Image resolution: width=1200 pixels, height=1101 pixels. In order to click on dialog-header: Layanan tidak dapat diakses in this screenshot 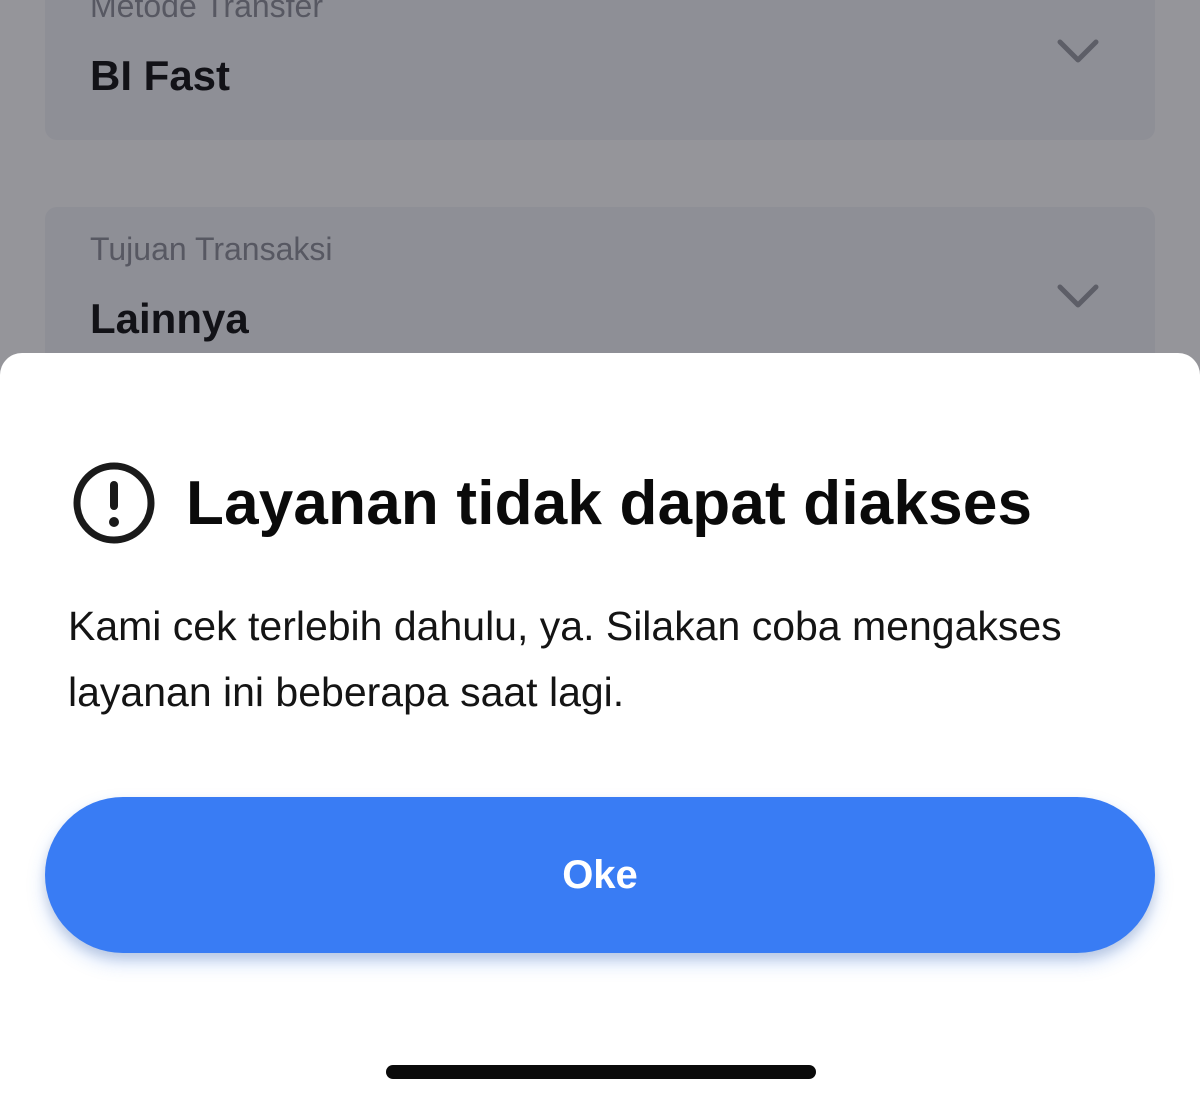, I will do `click(552, 503)`.